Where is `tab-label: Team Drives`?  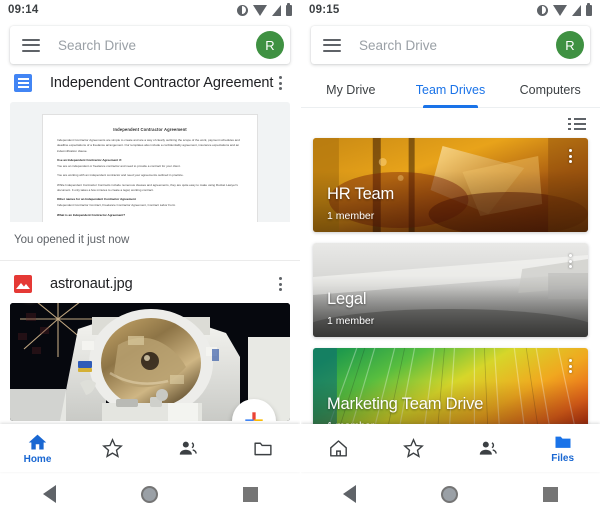
tab-label: Team Drives is located at coordinates (450, 89).